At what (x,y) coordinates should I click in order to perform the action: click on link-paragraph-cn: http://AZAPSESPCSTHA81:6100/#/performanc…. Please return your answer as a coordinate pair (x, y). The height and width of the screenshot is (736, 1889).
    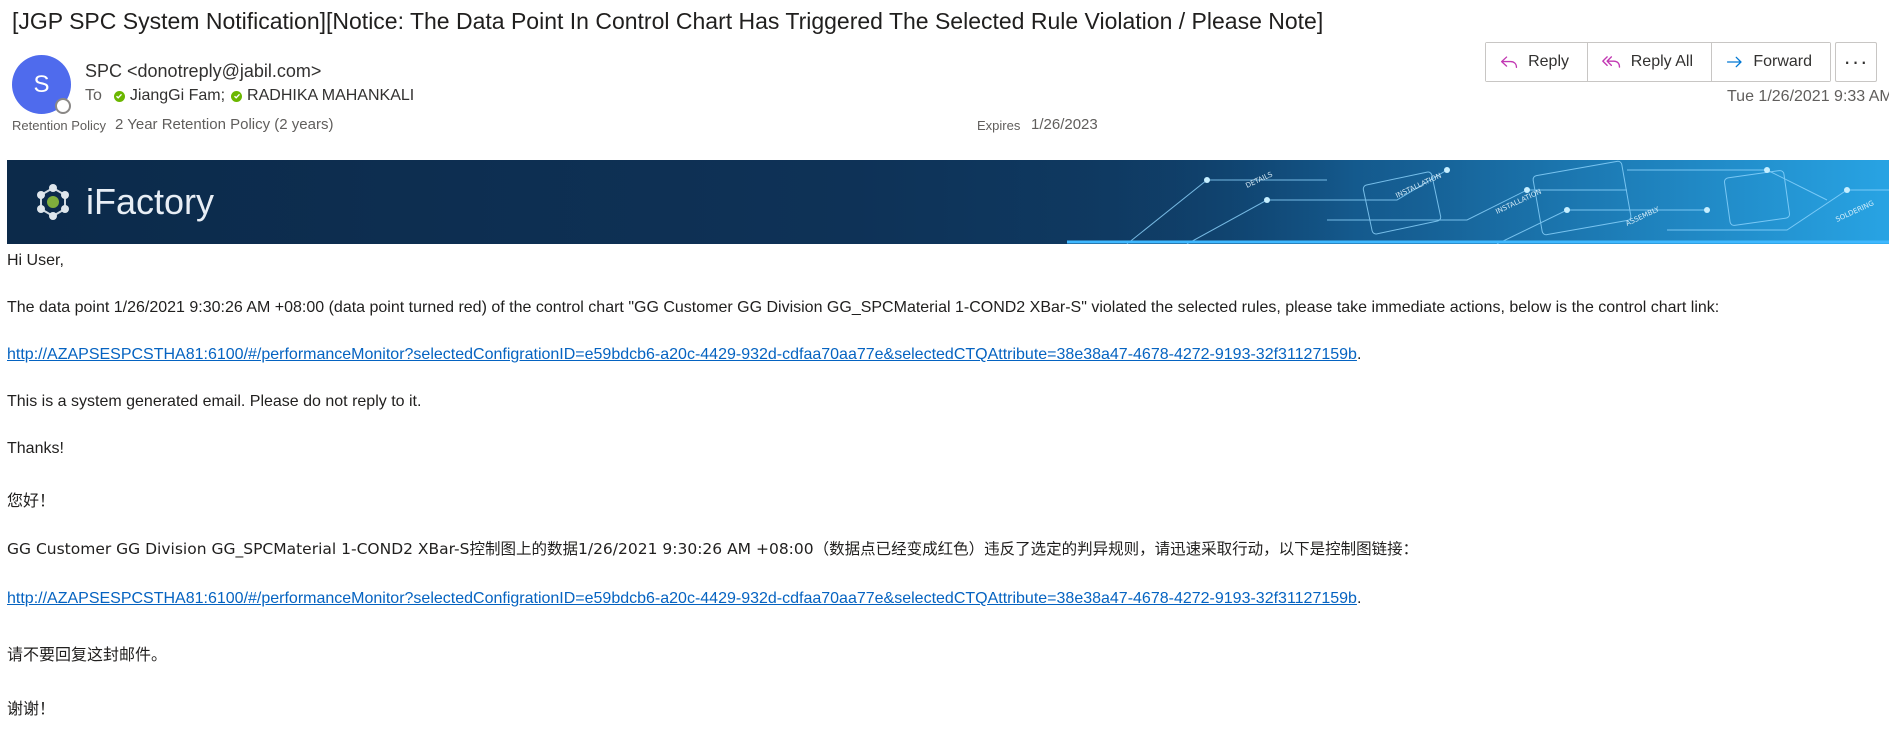
    Looking at the image, I should click on (684, 599).